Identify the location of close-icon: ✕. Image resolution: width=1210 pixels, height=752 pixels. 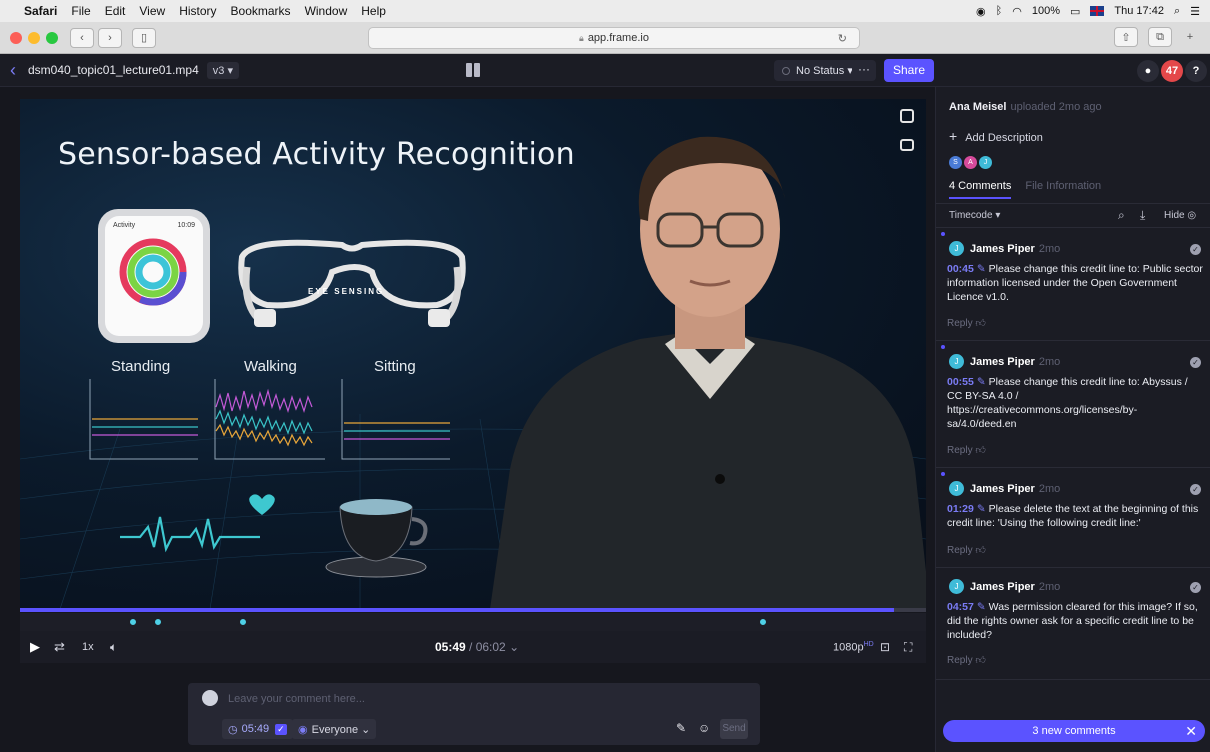
(1191, 731).